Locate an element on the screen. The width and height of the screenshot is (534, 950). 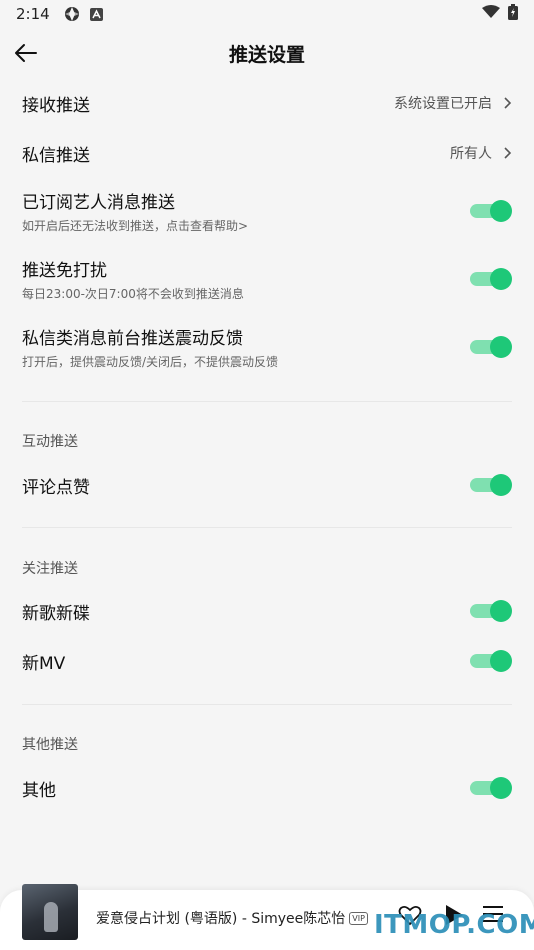
other-row: 其他 is located at coordinates (267, 788).